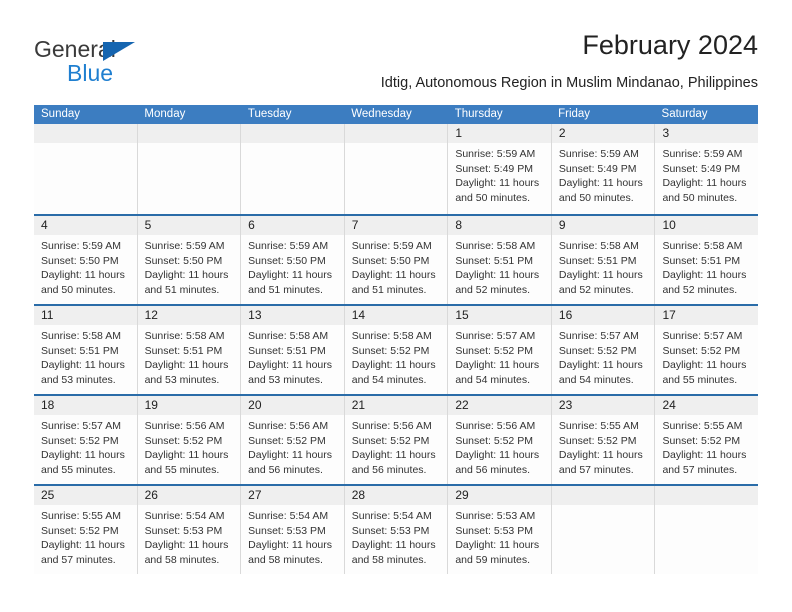 The height and width of the screenshot is (612, 792). What do you see at coordinates (151, 405) in the screenshot?
I see `day-number: 19` at bounding box center [151, 405].